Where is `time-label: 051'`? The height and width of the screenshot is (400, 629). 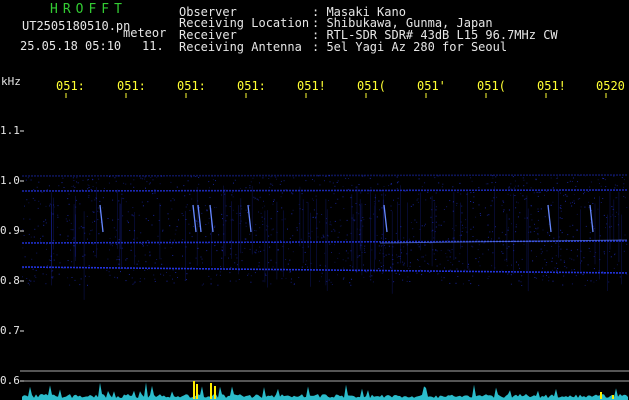
time-label: 051' is located at coordinates (431, 86).